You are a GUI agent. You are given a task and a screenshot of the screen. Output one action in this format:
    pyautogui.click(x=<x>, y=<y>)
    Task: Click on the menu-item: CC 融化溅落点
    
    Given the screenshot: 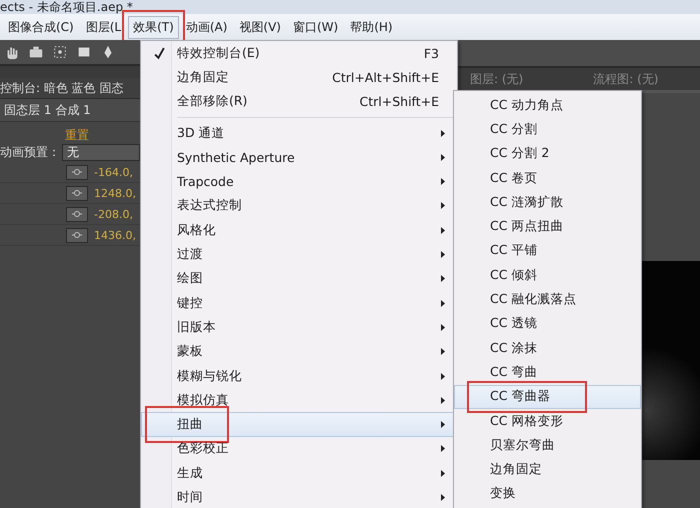 What is the action you would take?
    pyautogui.click(x=547, y=299)
    